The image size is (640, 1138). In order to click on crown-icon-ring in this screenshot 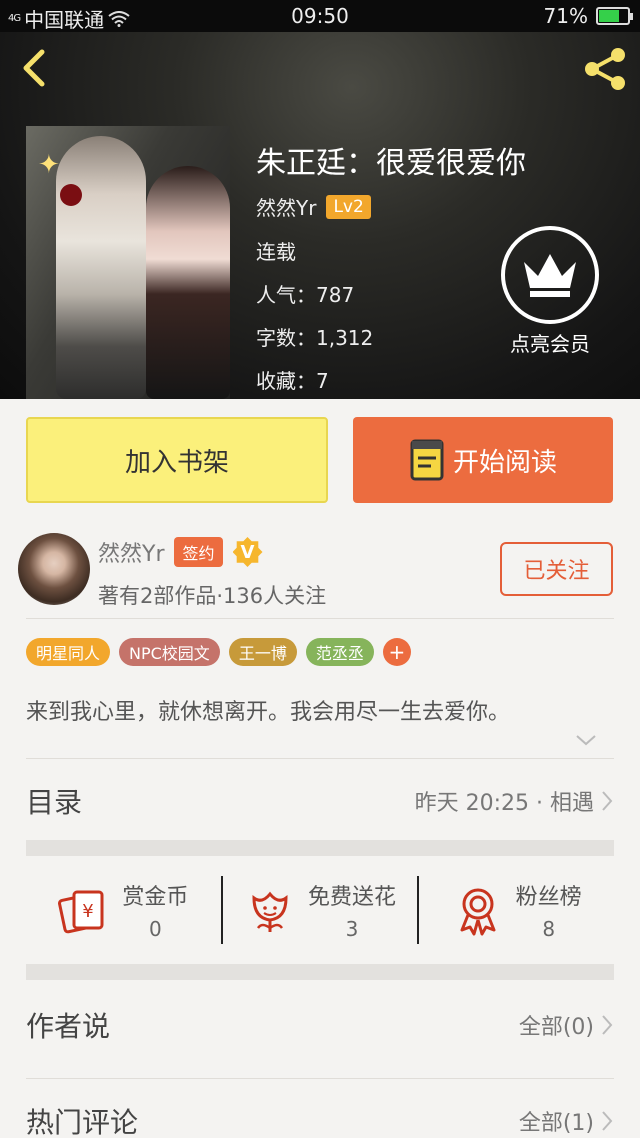, I will do `click(550, 275)`.